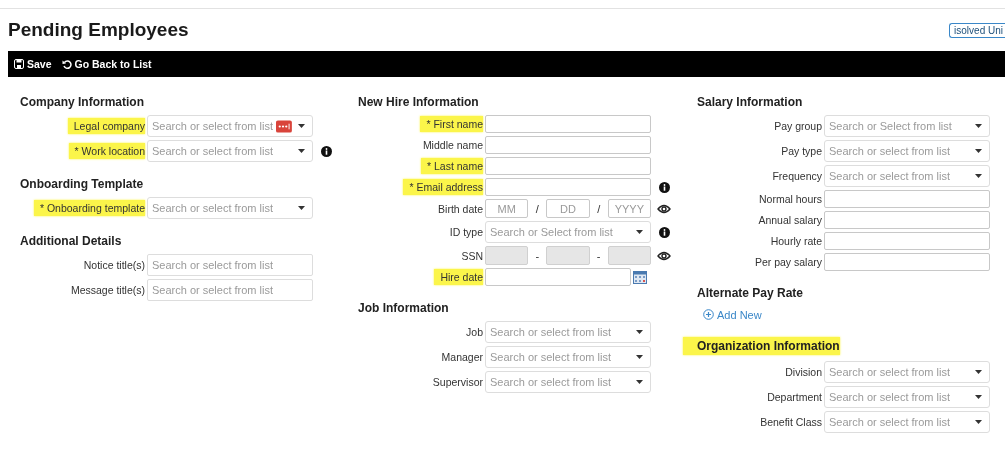 This screenshot has height=467, width=1005. What do you see at coordinates (82, 102) in the screenshot?
I see `section-heading: Company Information` at bounding box center [82, 102].